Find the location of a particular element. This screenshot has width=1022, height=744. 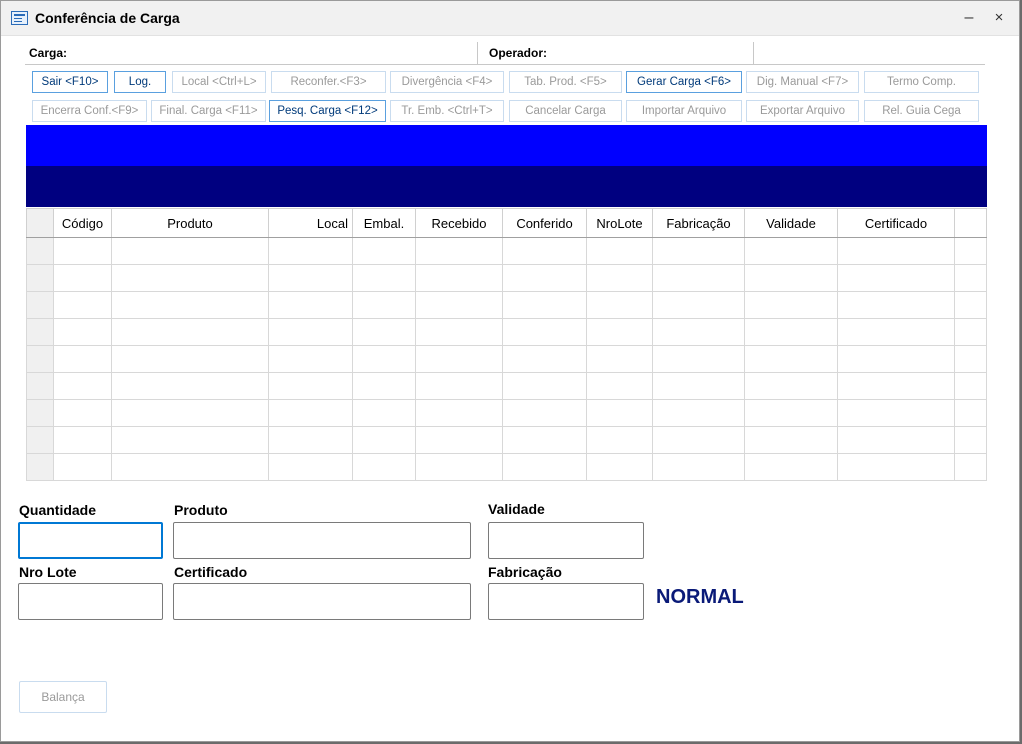

column-header: Embal. is located at coordinates (384, 223).